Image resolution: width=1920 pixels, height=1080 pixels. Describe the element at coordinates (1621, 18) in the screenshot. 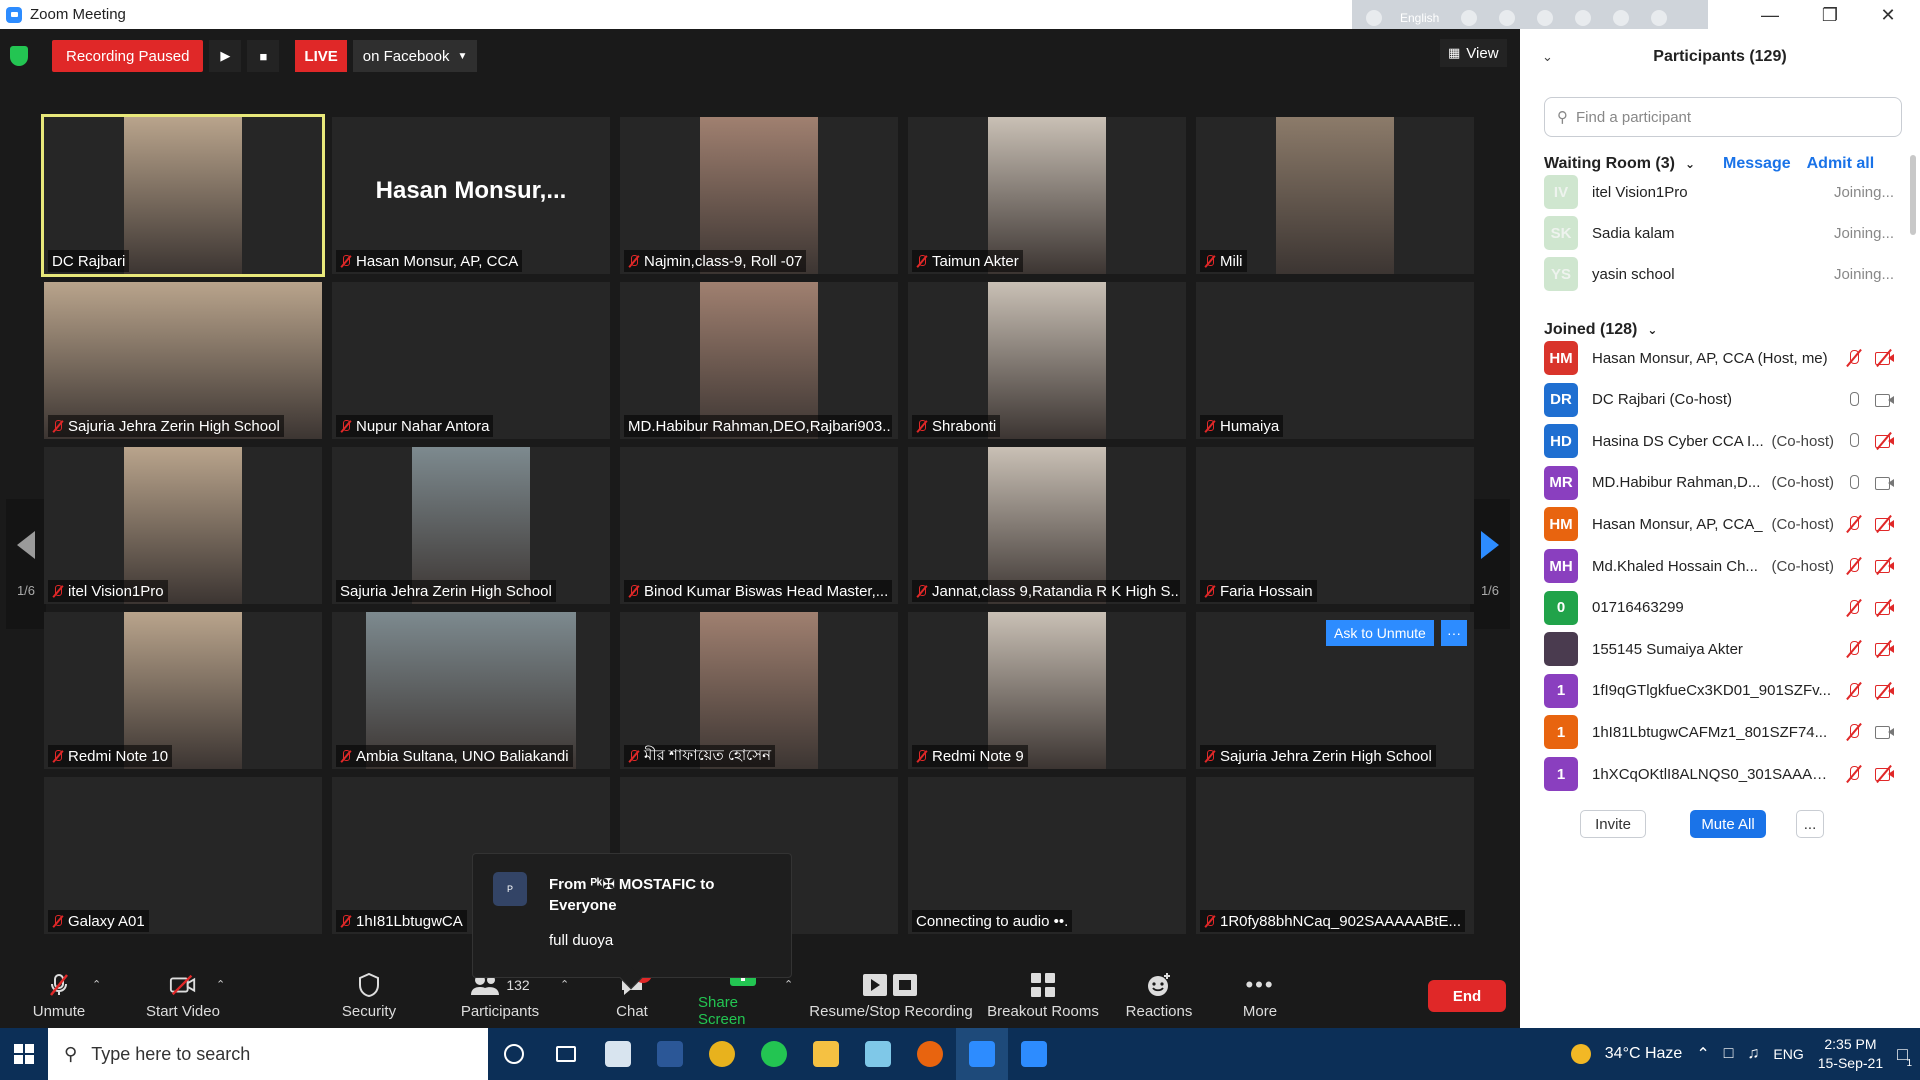

I see `help-icon` at that location.